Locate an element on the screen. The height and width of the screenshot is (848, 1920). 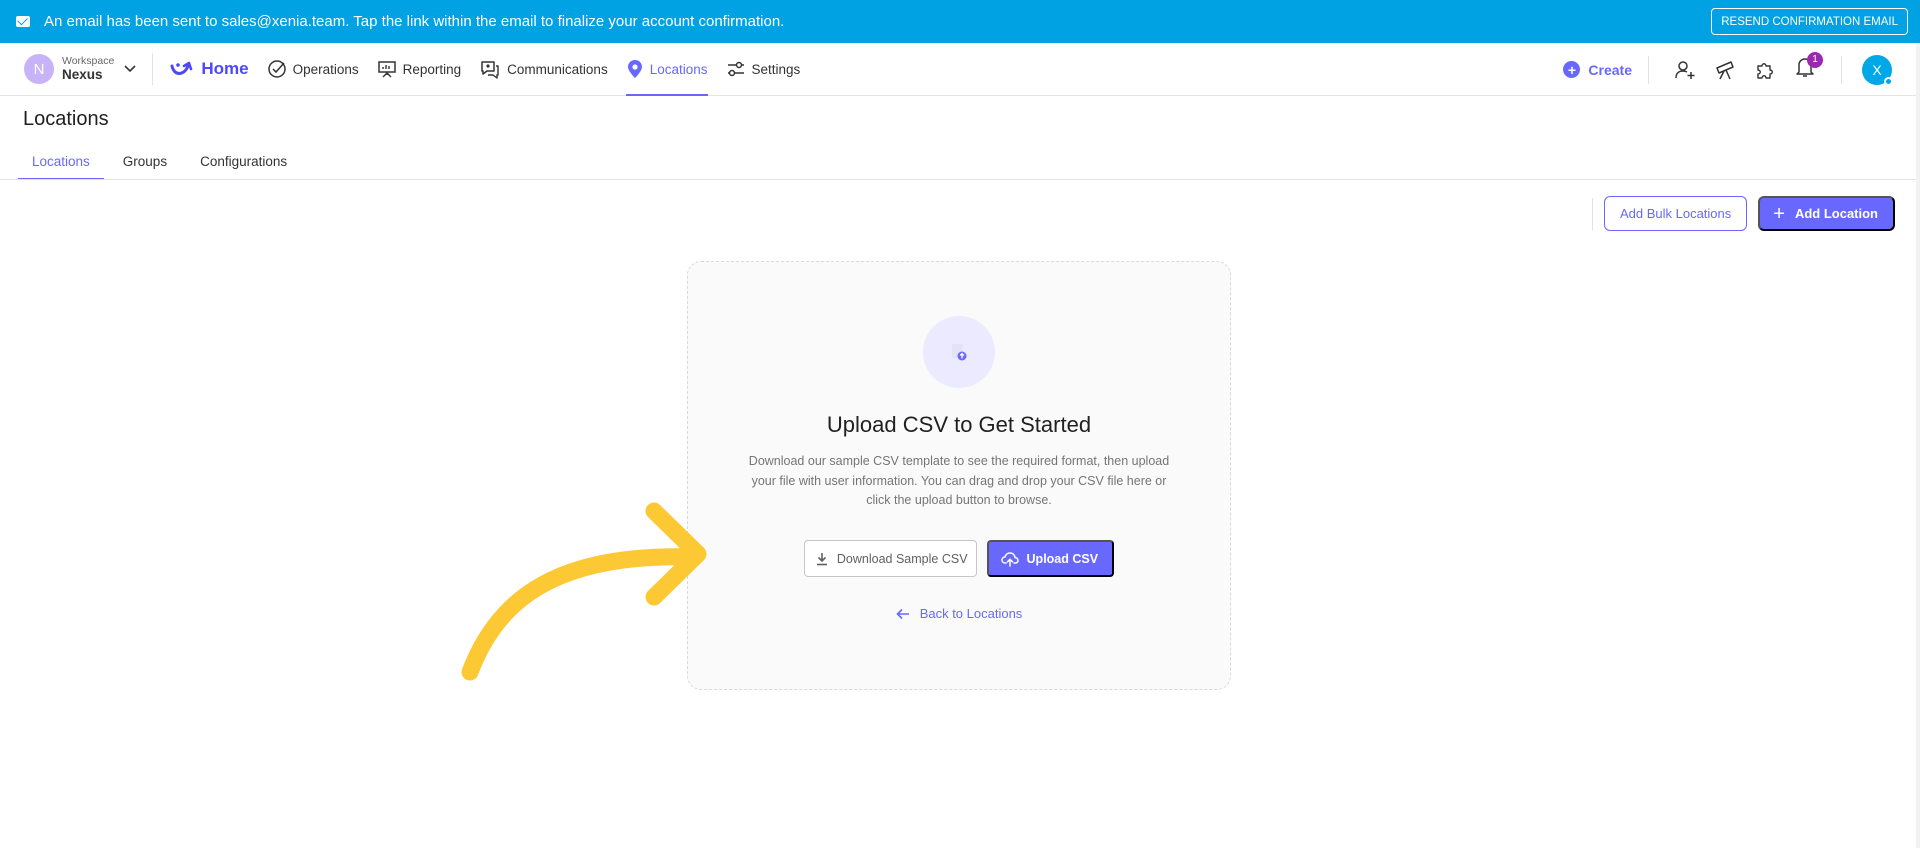
top-right-actions: + Create 1 X is located at coordinates (1728, 69).